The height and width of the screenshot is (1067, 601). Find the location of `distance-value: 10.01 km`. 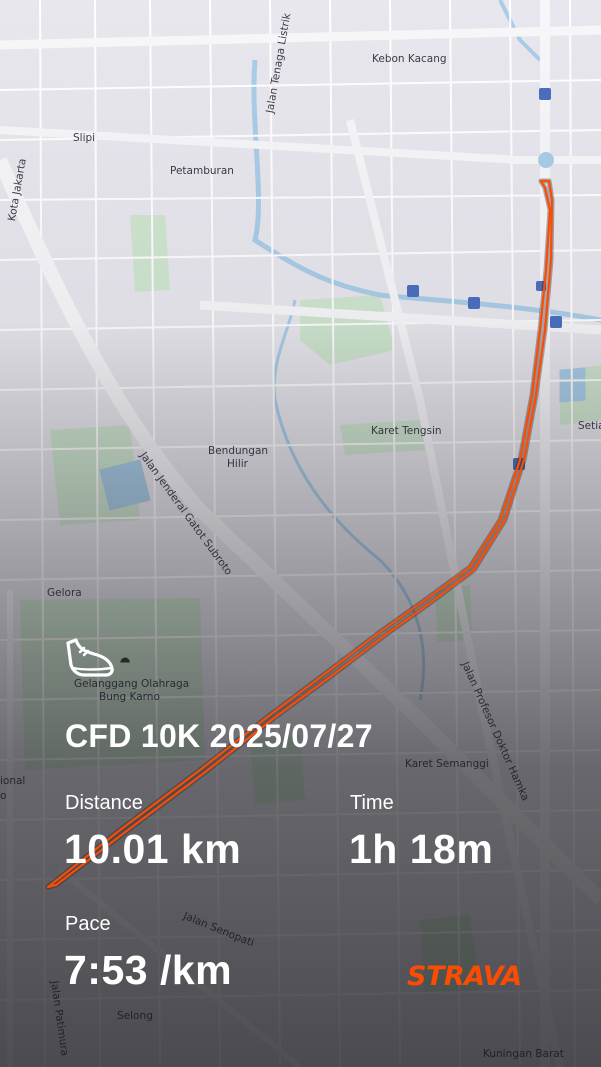

distance-value: 10.01 km is located at coordinates (153, 849).